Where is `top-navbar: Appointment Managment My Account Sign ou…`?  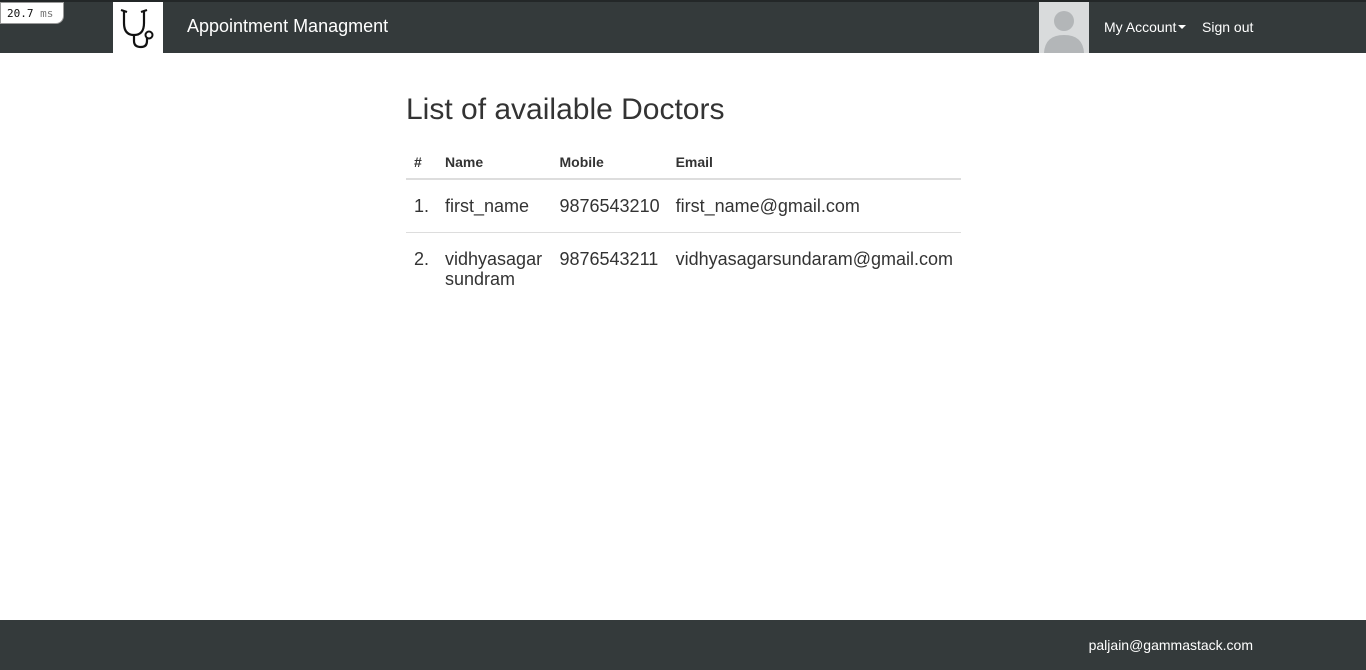 top-navbar: Appointment Managment My Account Sign ou… is located at coordinates (683, 26).